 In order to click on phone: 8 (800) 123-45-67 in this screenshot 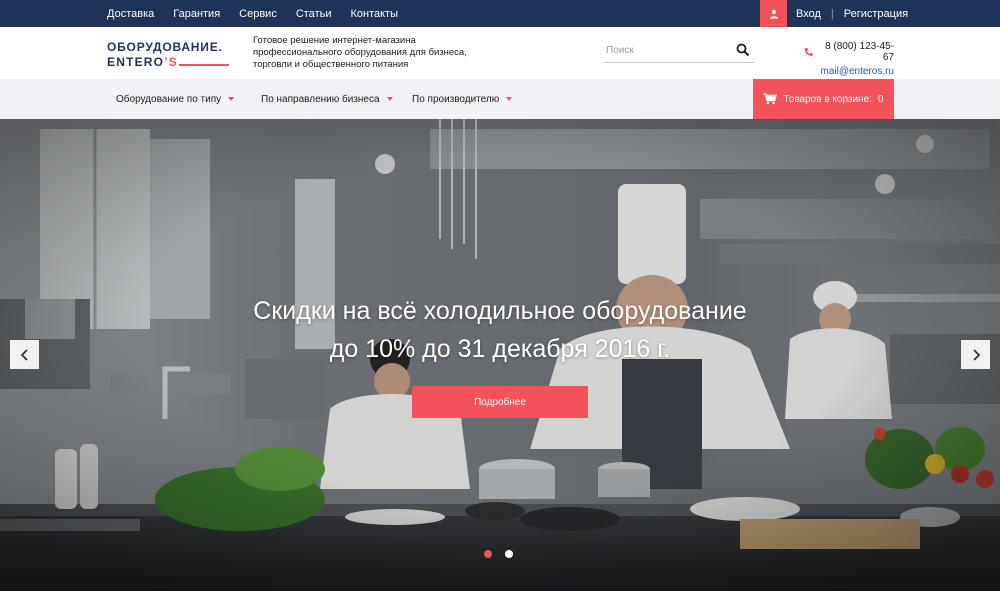, I will do `click(849, 52)`.